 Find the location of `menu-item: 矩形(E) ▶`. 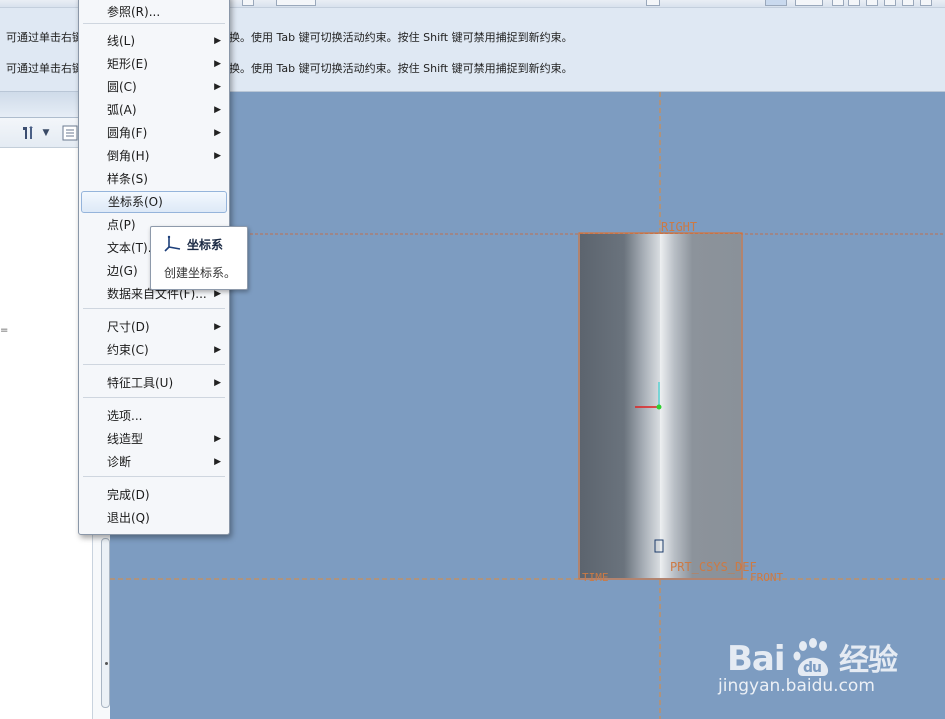

menu-item: 矩形(E) ▶ is located at coordinates (154, 64).